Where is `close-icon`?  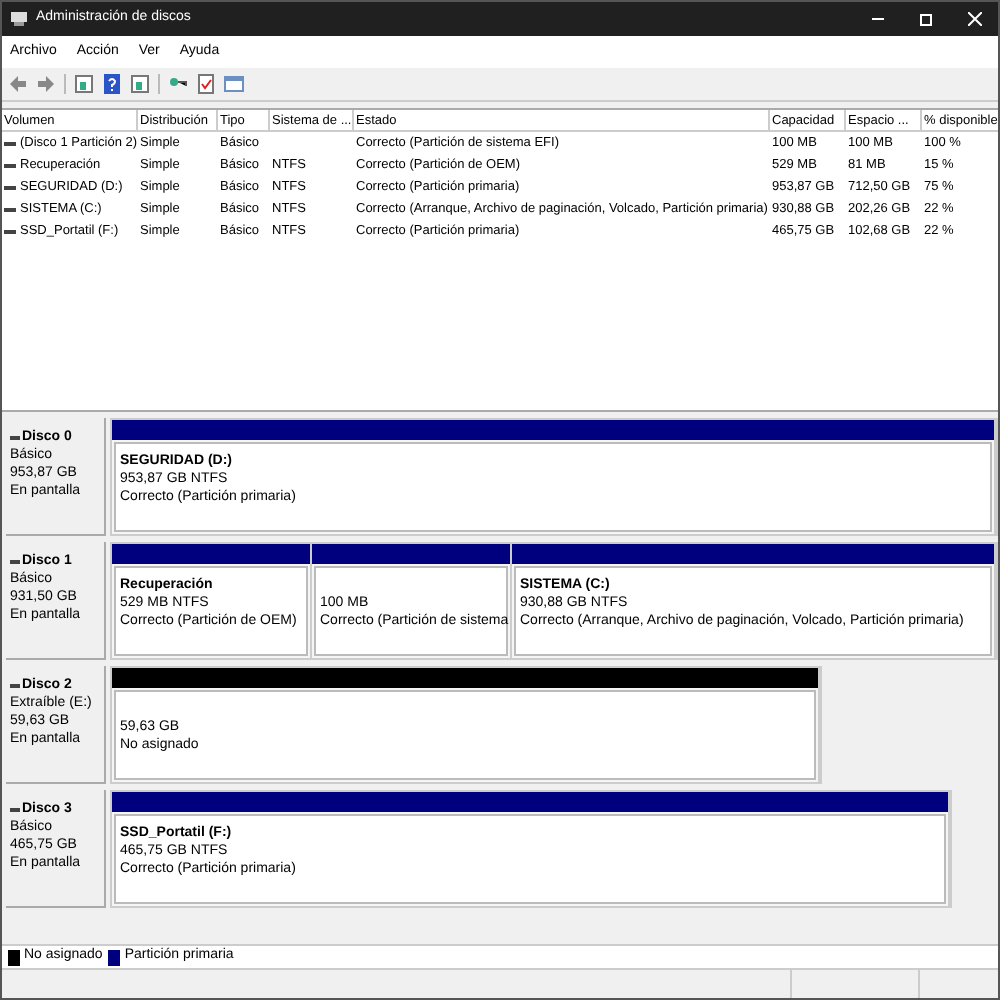 close-icon is located at coordinates (975, 19).